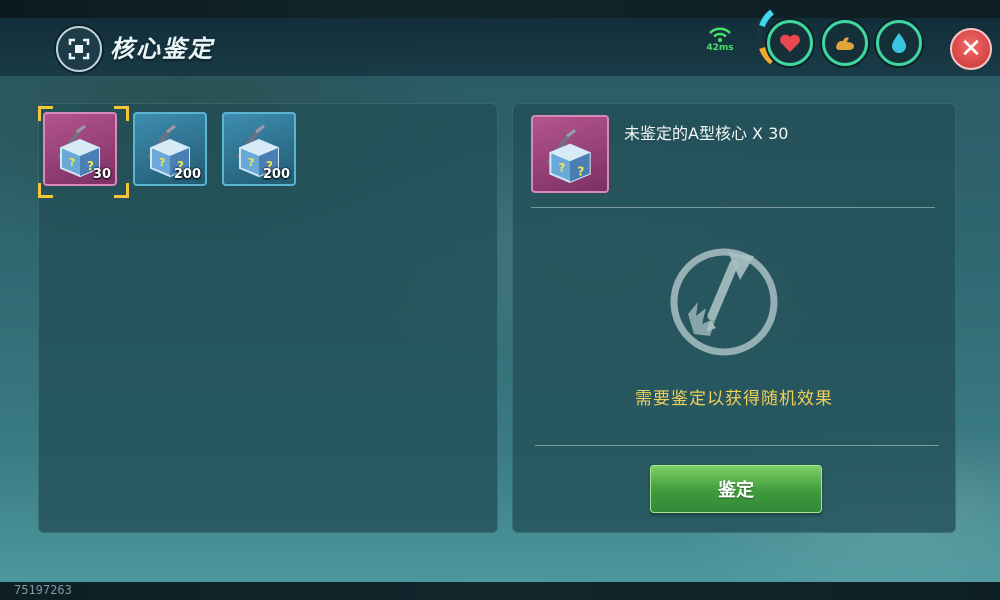 This screenshot has height=600, width=1000. I want to click on strength-stat, so click(845, 43).